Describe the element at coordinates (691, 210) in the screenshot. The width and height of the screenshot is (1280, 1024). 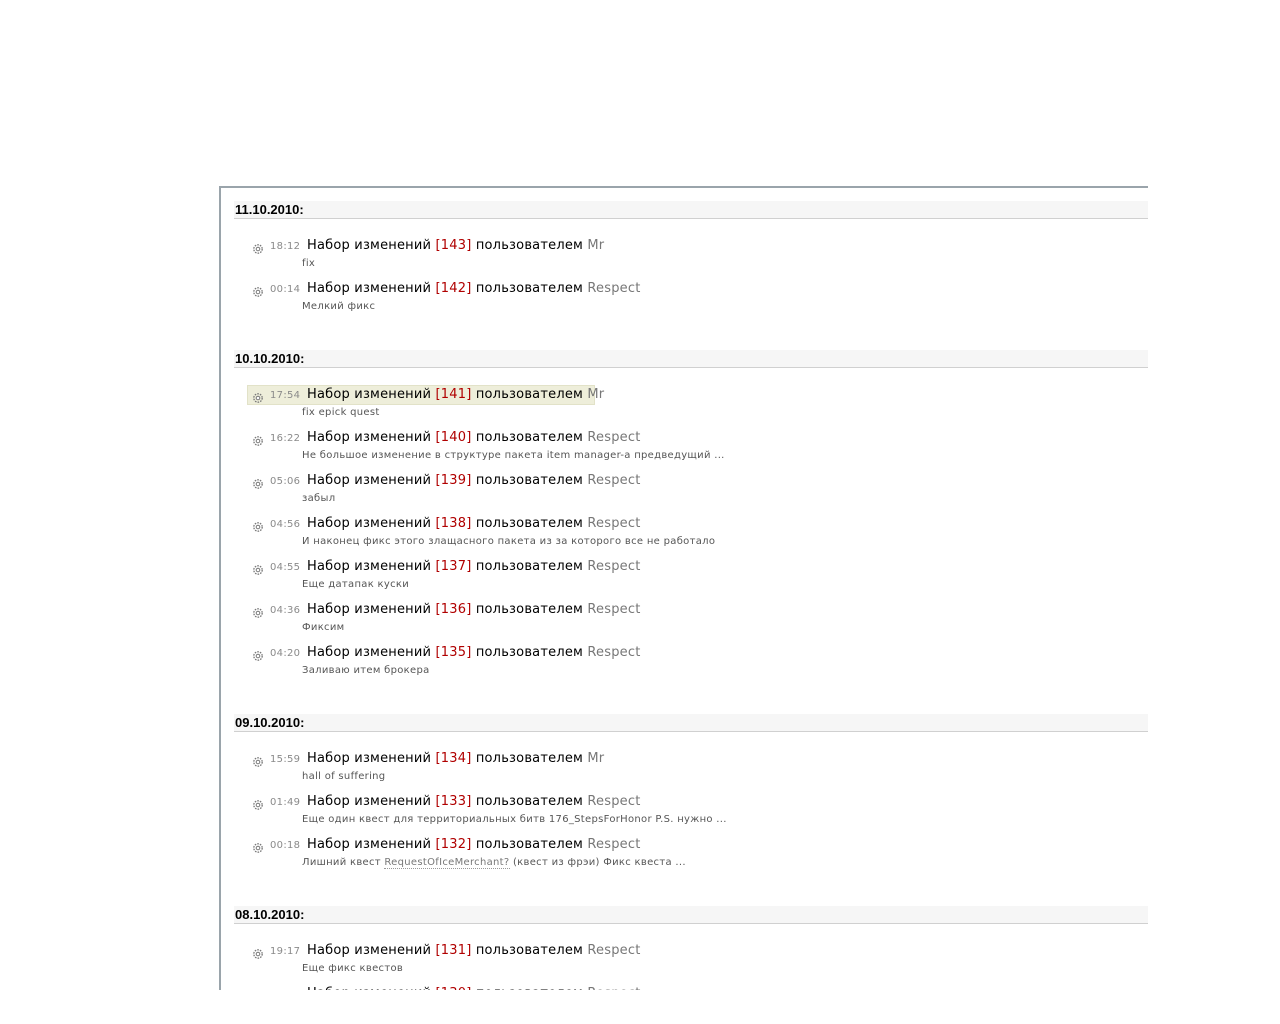
I see `day-header: 11.10.2010:` at that location.